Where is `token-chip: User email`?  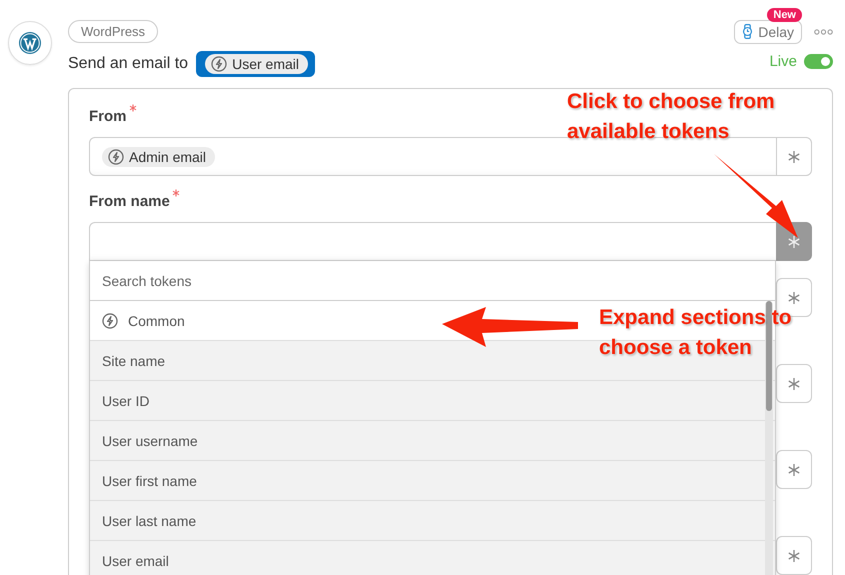
token-chip: User email is located at coordinates (256, 64).